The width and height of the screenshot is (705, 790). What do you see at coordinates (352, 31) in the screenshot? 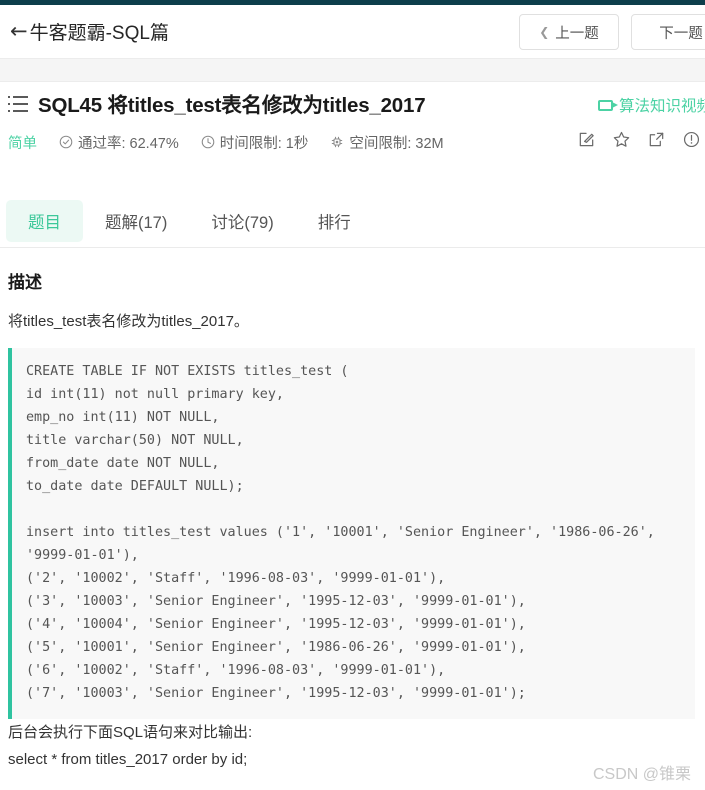
I see `navbar: ← 牛客题霸-SQL篇 ❮ 上一题 下一题` at bounding box center [352, 31].